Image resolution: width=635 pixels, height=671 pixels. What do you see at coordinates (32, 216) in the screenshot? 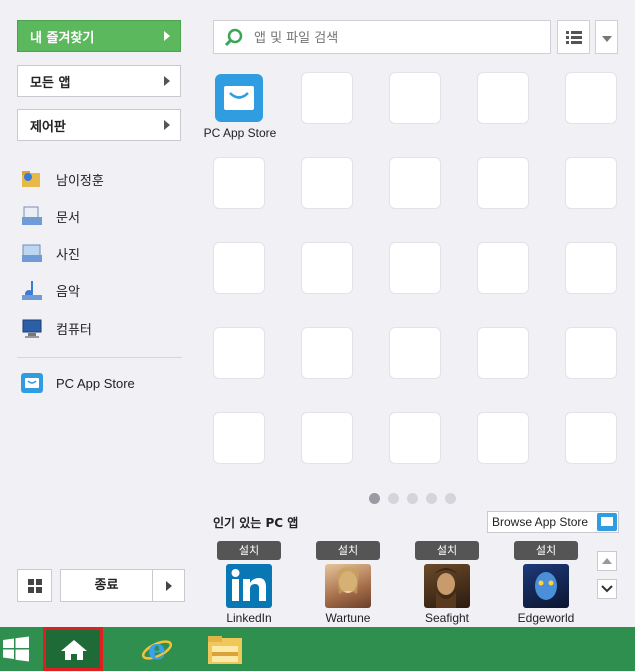
I see `documents-icon` at bounding box center [32, 216].